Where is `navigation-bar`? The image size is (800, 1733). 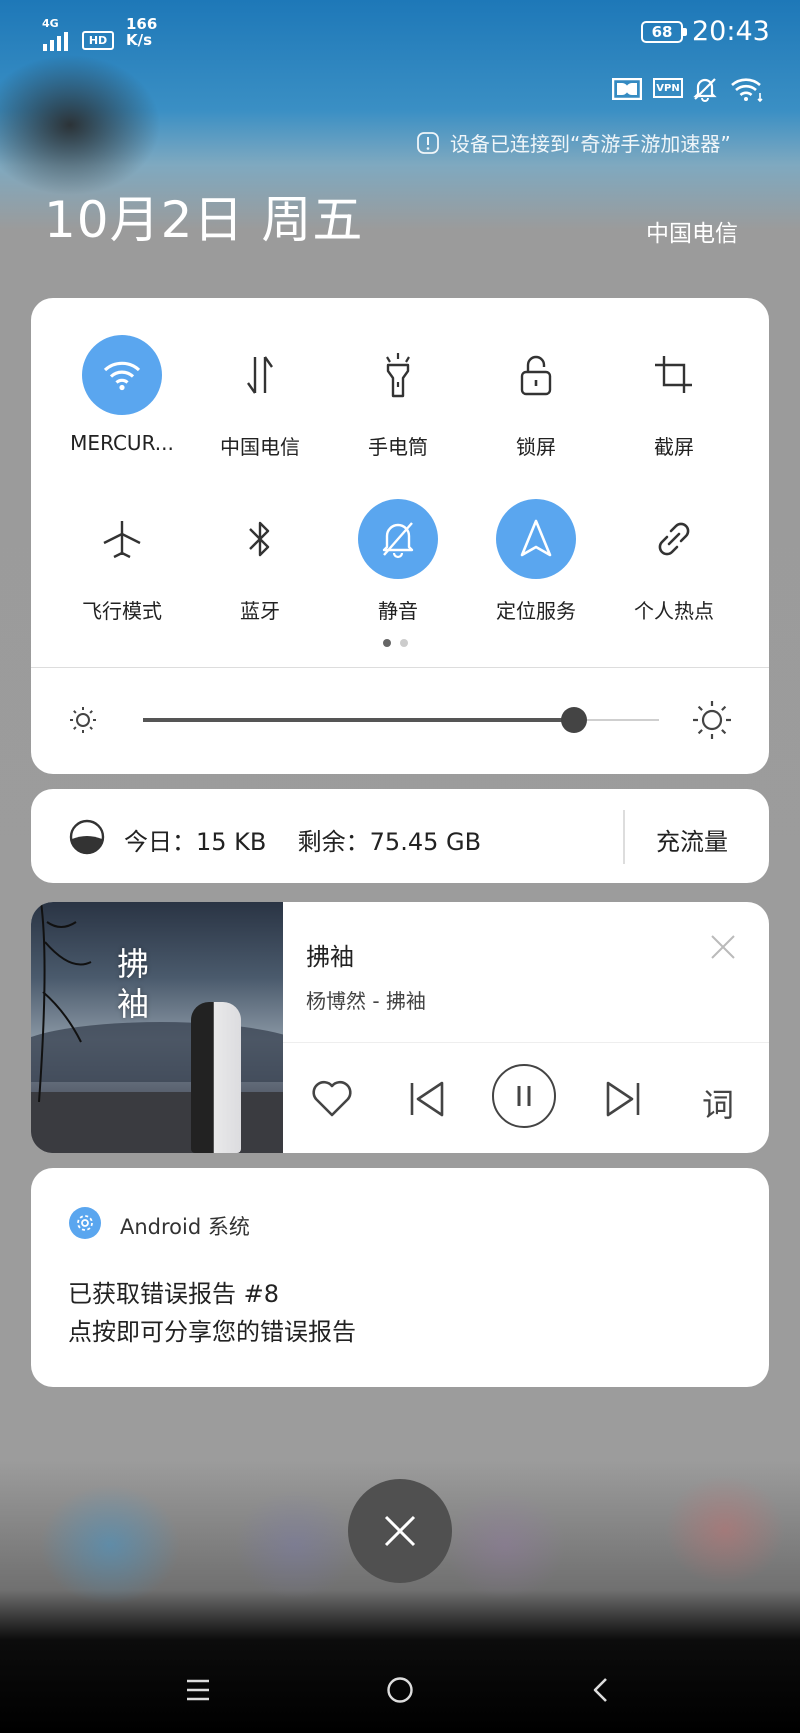 navigation-bar is located at coordinates (400, 1686).